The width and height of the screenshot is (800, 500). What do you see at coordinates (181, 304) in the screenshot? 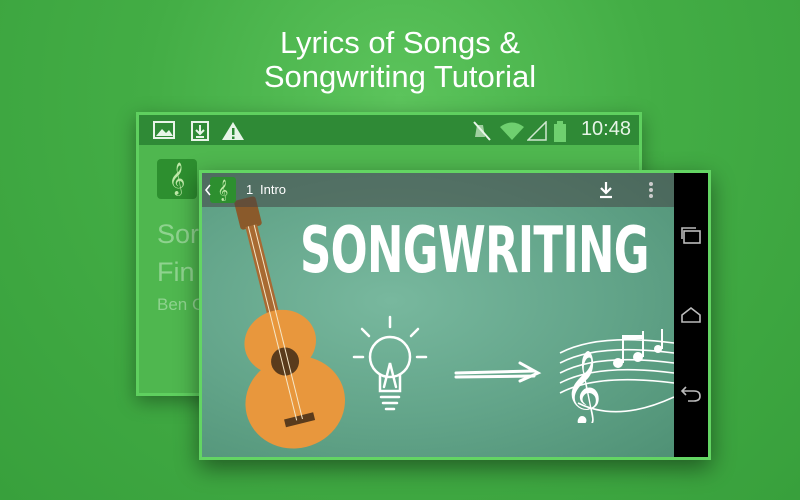
I see `course-author: Ben C` at bounding box center [181, 304].